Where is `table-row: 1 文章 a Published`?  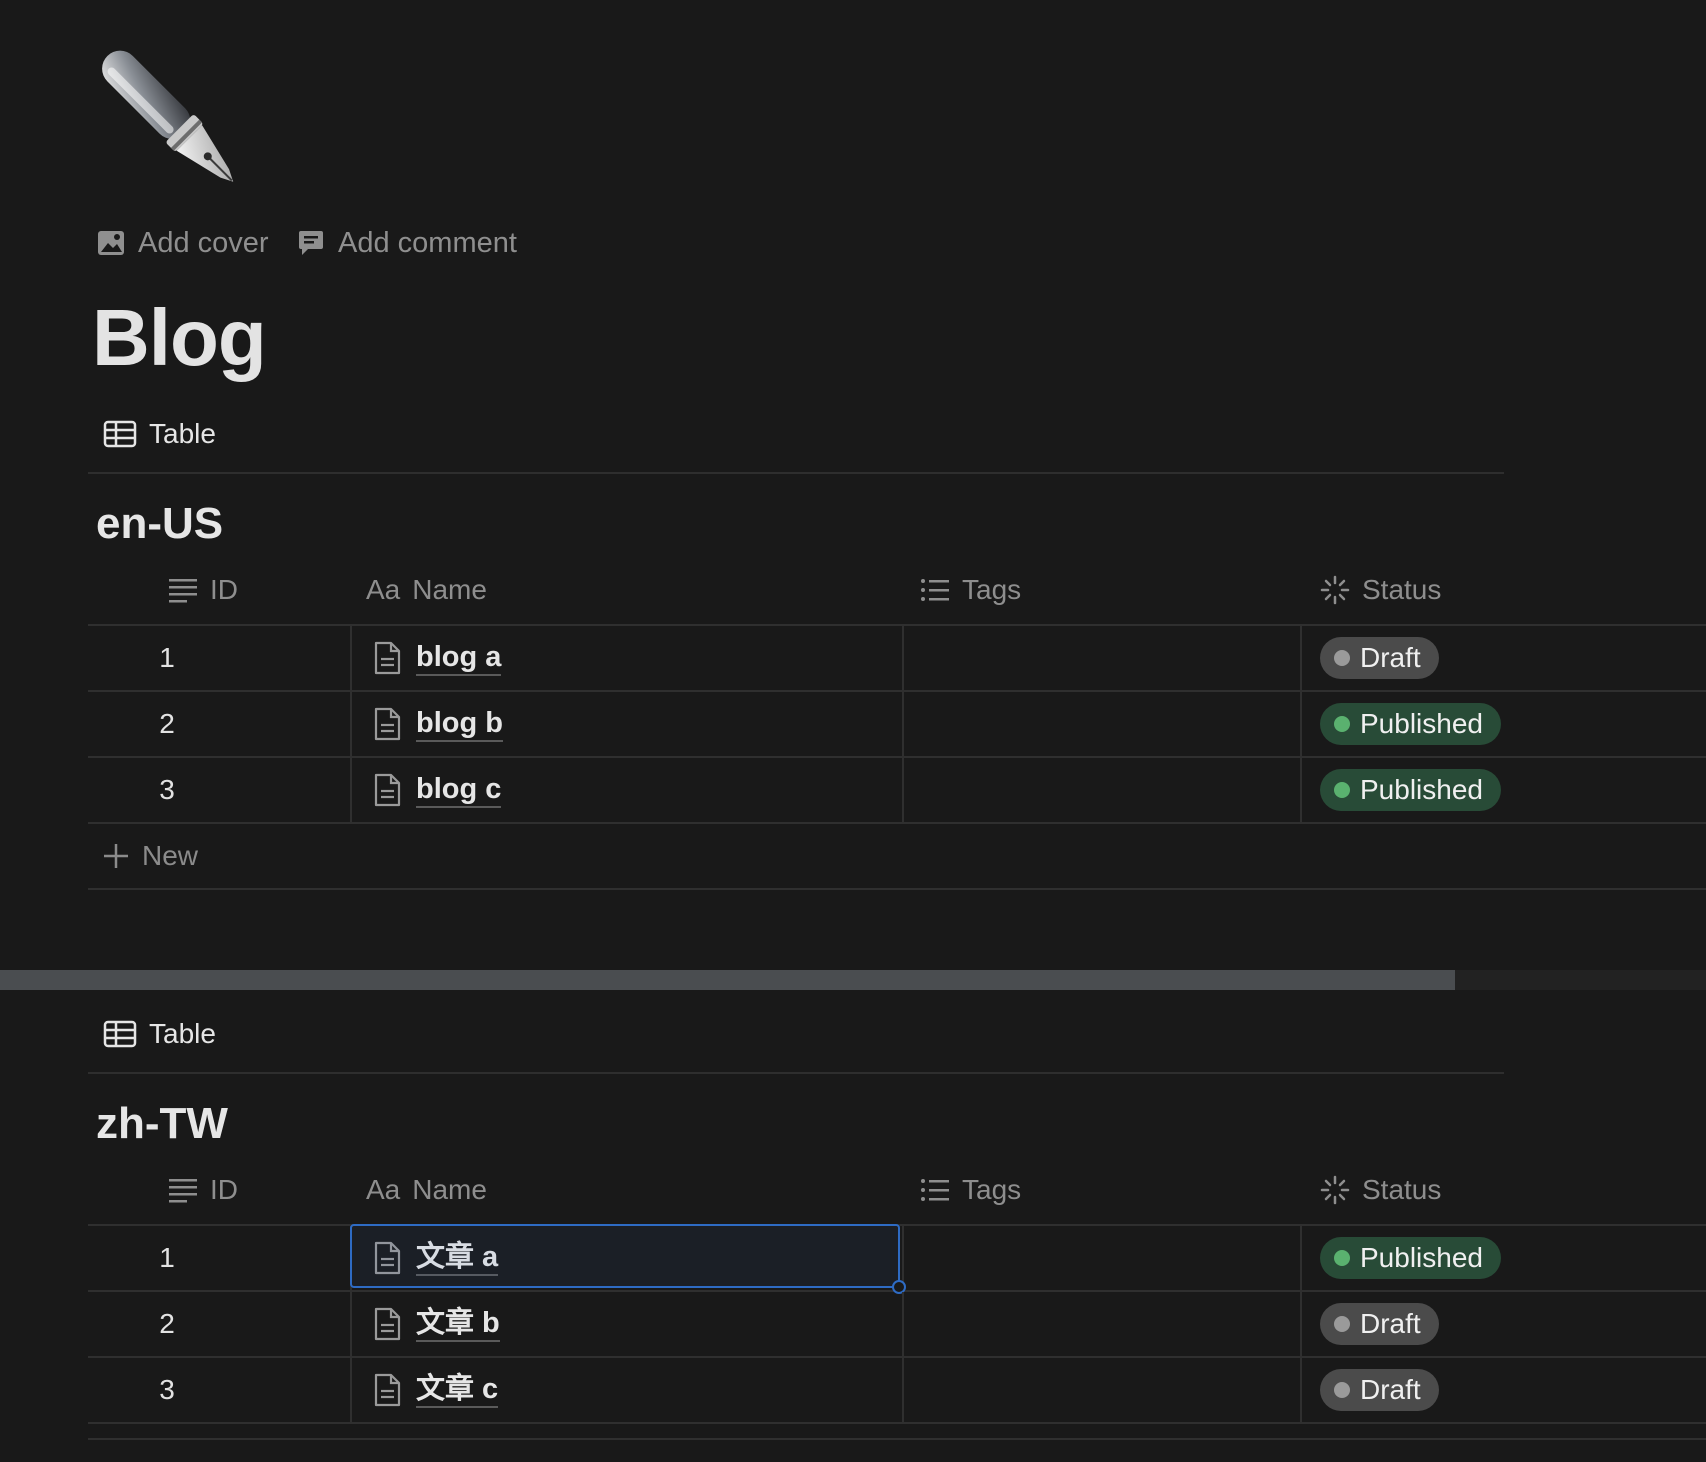
table-row: 1 文章 a Published is located at coordinates (897, 1259).